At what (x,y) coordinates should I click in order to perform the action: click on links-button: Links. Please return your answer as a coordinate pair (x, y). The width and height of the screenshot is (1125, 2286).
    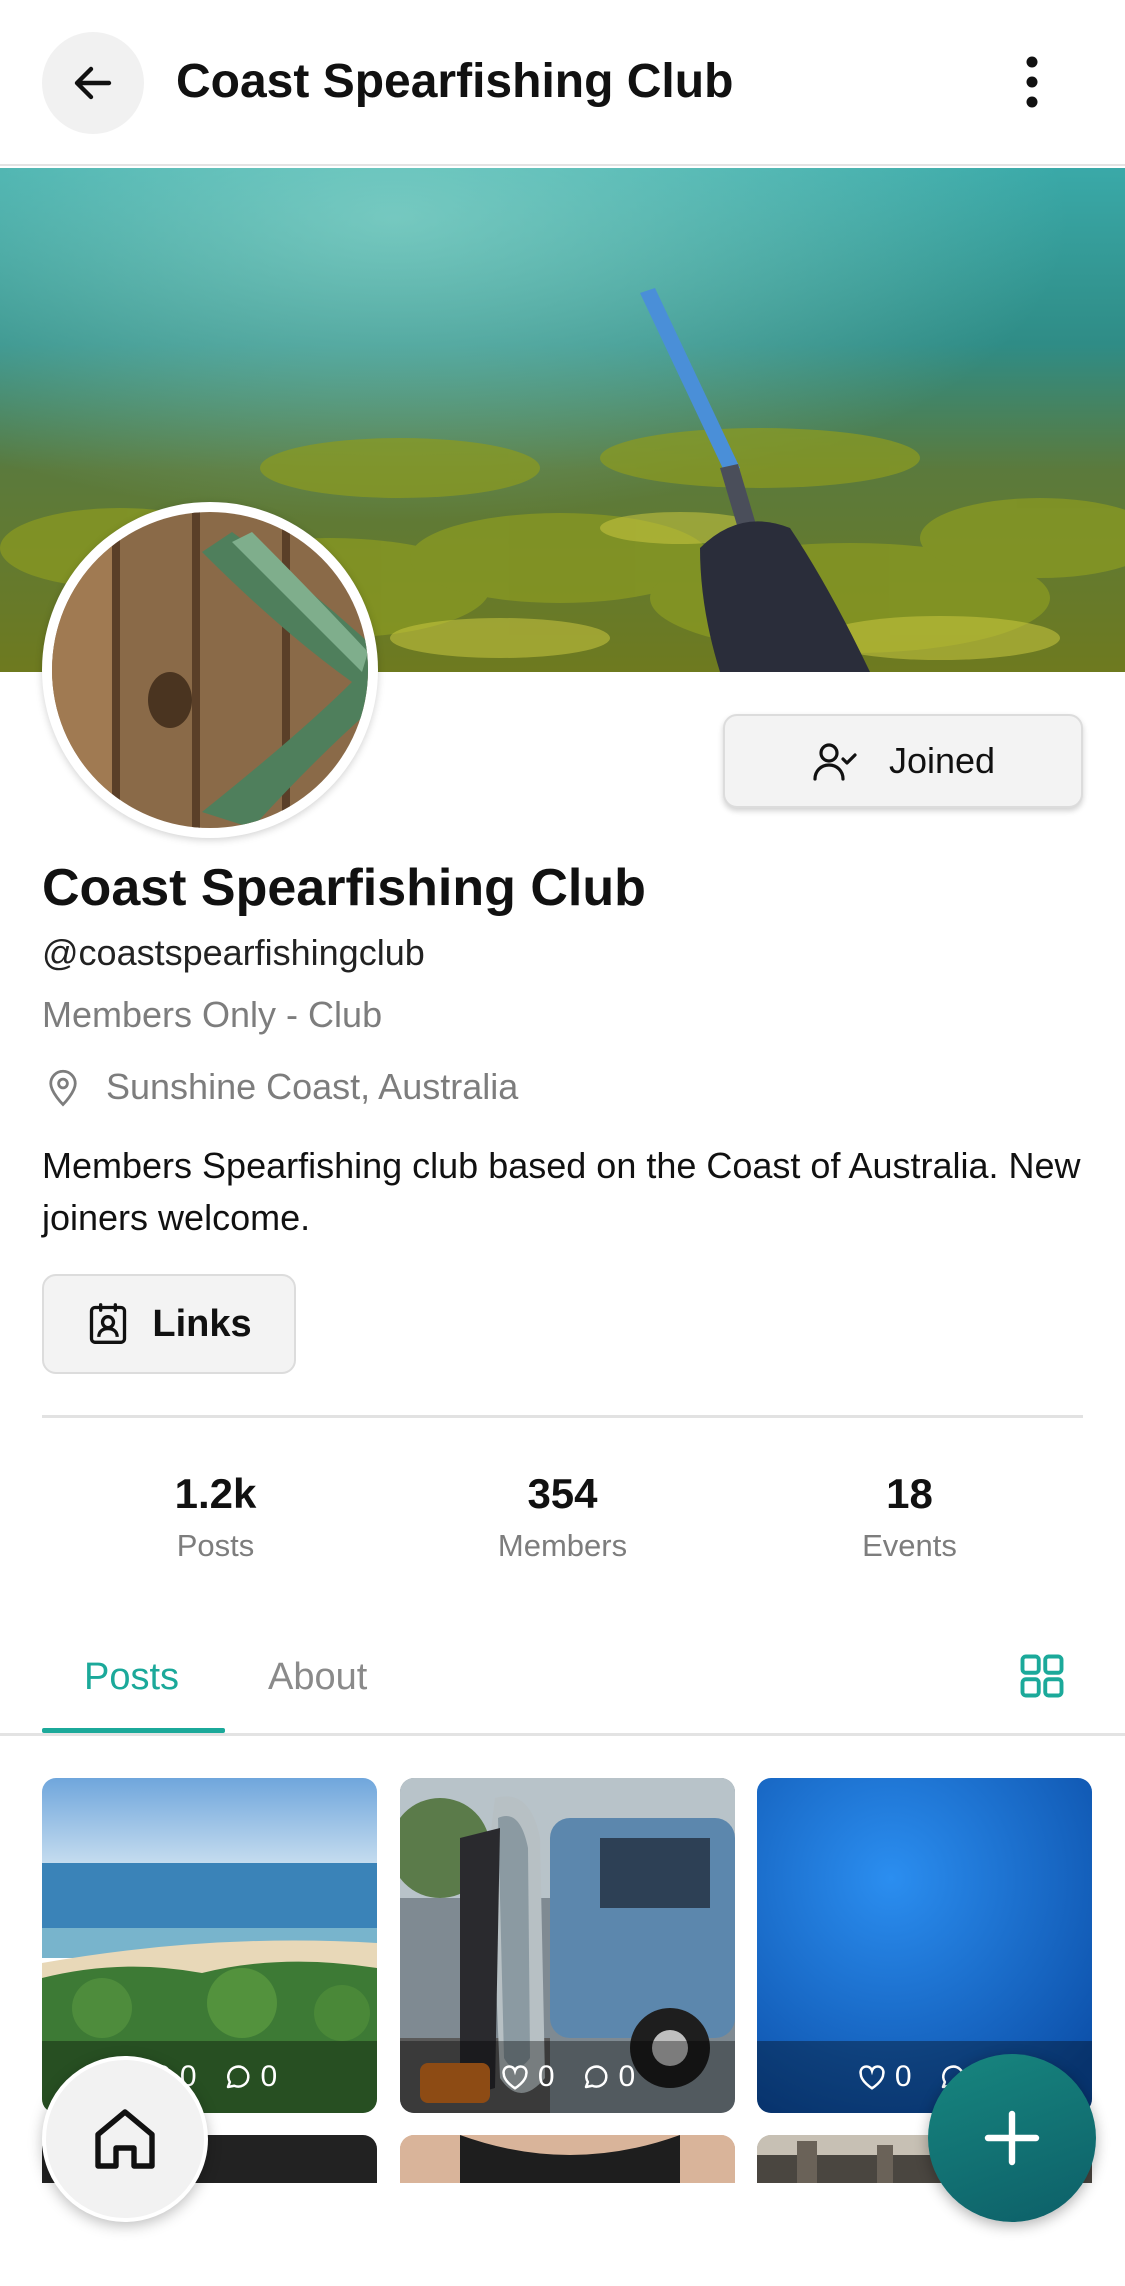
    Looking at the image, I should click on (169, 1324).